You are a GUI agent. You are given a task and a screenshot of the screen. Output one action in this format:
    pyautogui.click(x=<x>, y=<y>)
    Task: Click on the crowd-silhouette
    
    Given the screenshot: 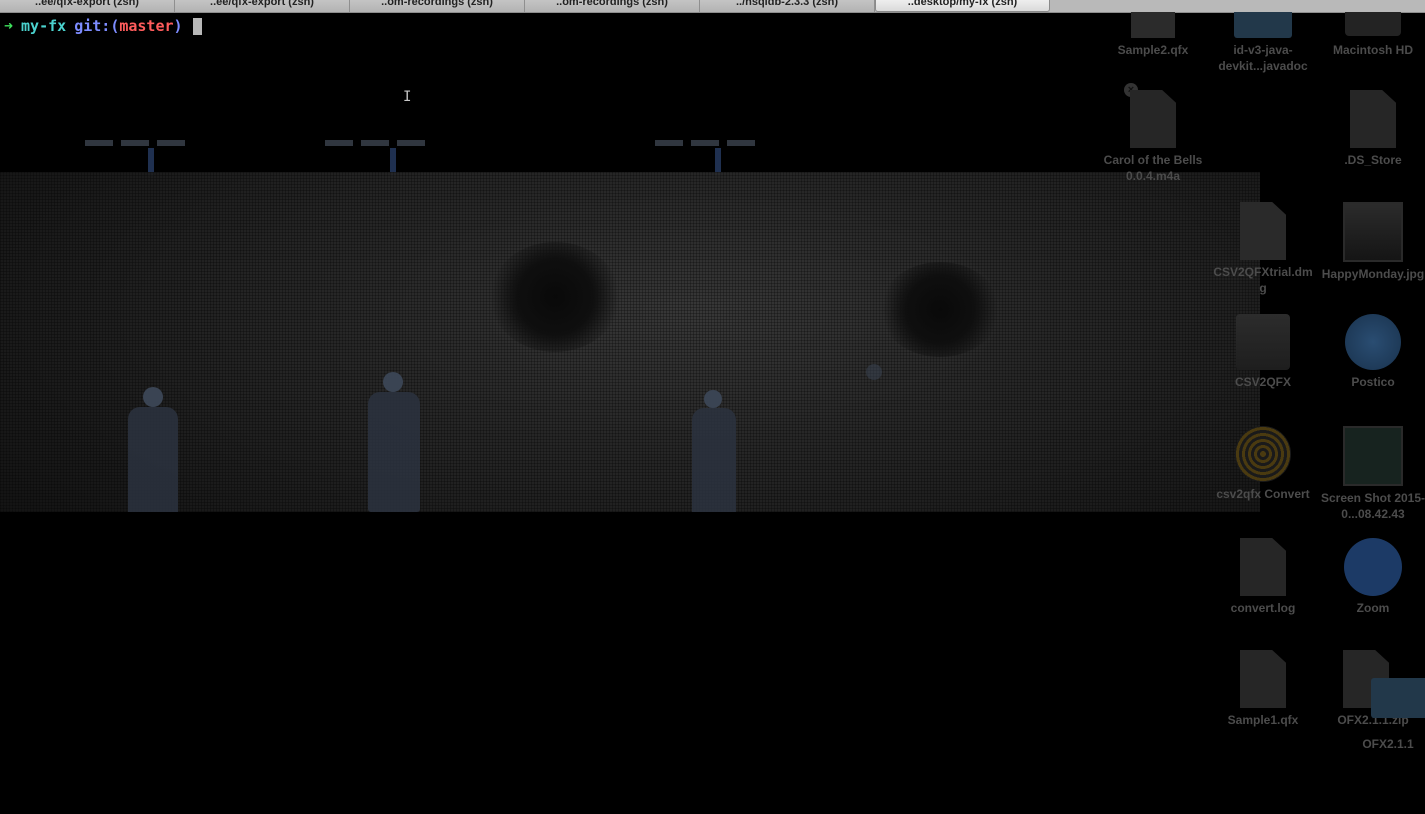 What is the action you would take?
    pyautogui.click(x=630, y=527)
    